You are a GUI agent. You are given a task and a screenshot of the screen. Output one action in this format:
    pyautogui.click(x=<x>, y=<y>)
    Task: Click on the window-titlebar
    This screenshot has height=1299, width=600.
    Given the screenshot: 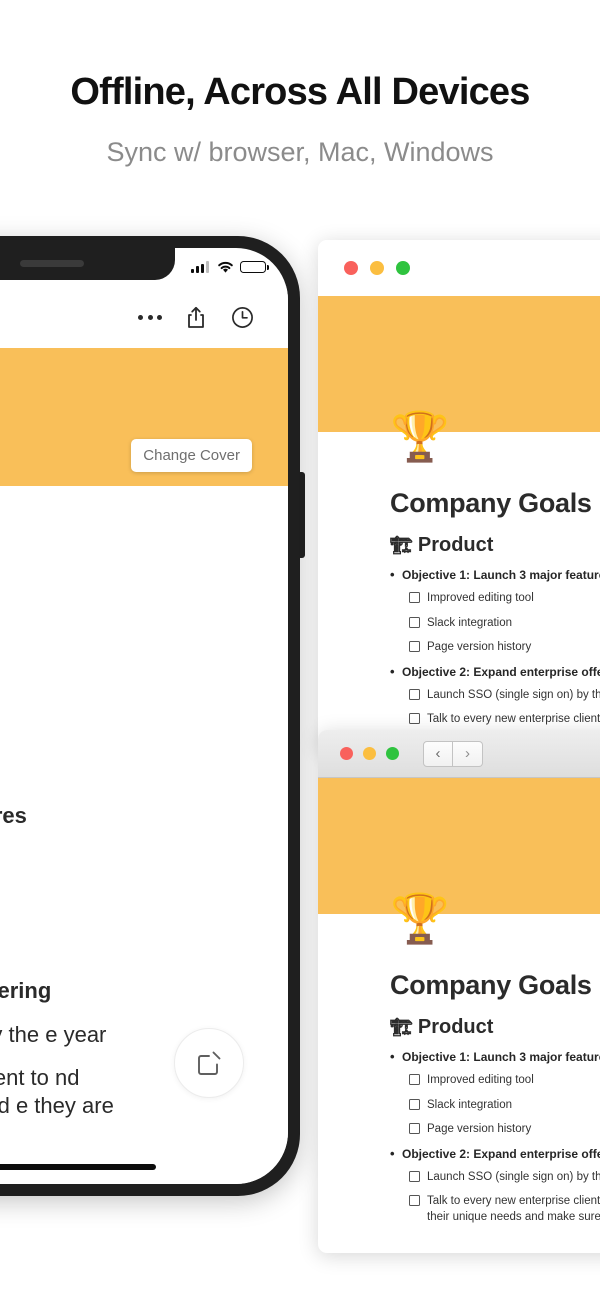 What is the action you would take?
    pyautogui.click(x=459, y=268)
    